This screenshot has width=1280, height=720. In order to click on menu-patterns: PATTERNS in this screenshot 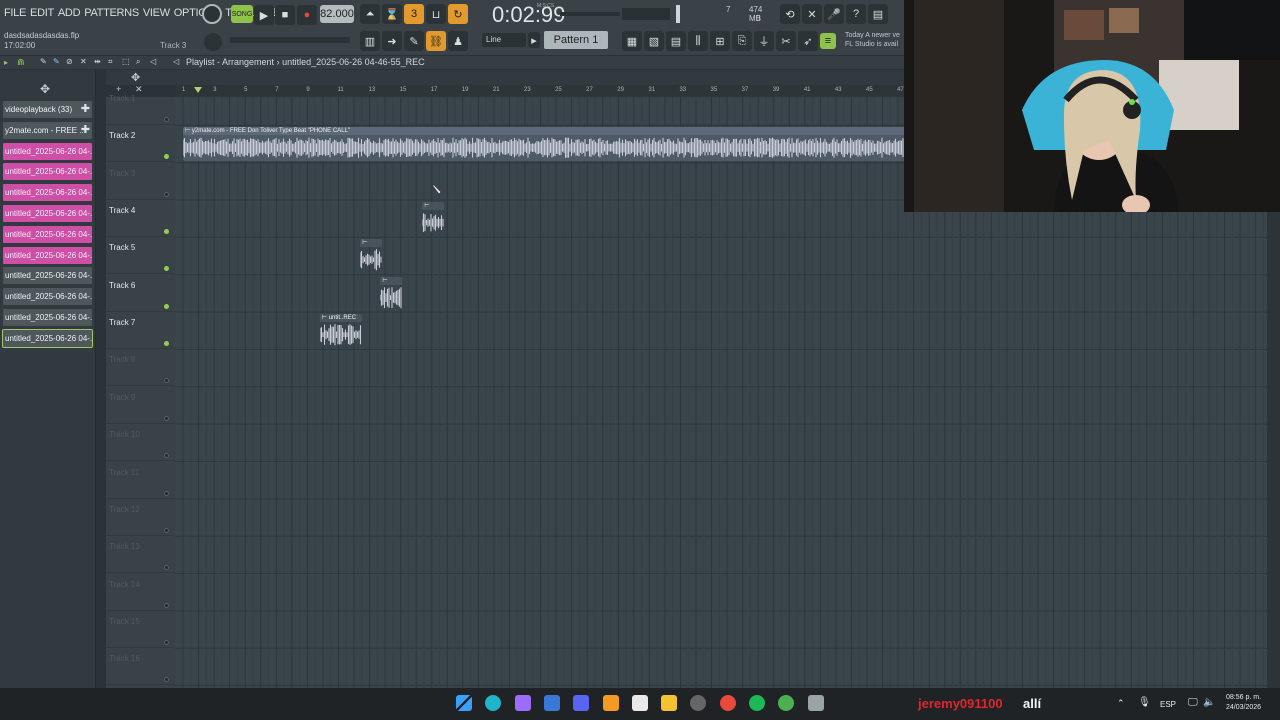, I will do `click(111, 13)`.